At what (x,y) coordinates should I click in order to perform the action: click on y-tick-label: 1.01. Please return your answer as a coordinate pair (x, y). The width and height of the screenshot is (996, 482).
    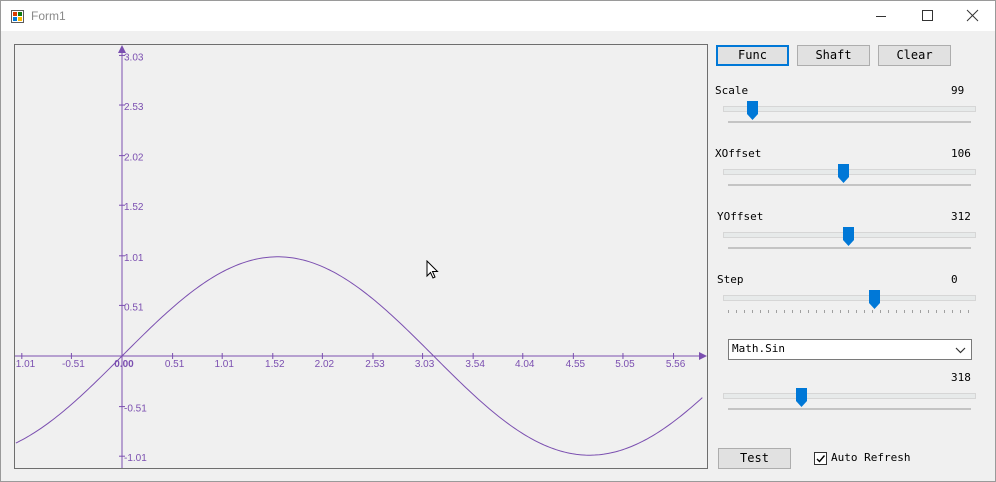
    Looking at the image, I should click on (134, 258).